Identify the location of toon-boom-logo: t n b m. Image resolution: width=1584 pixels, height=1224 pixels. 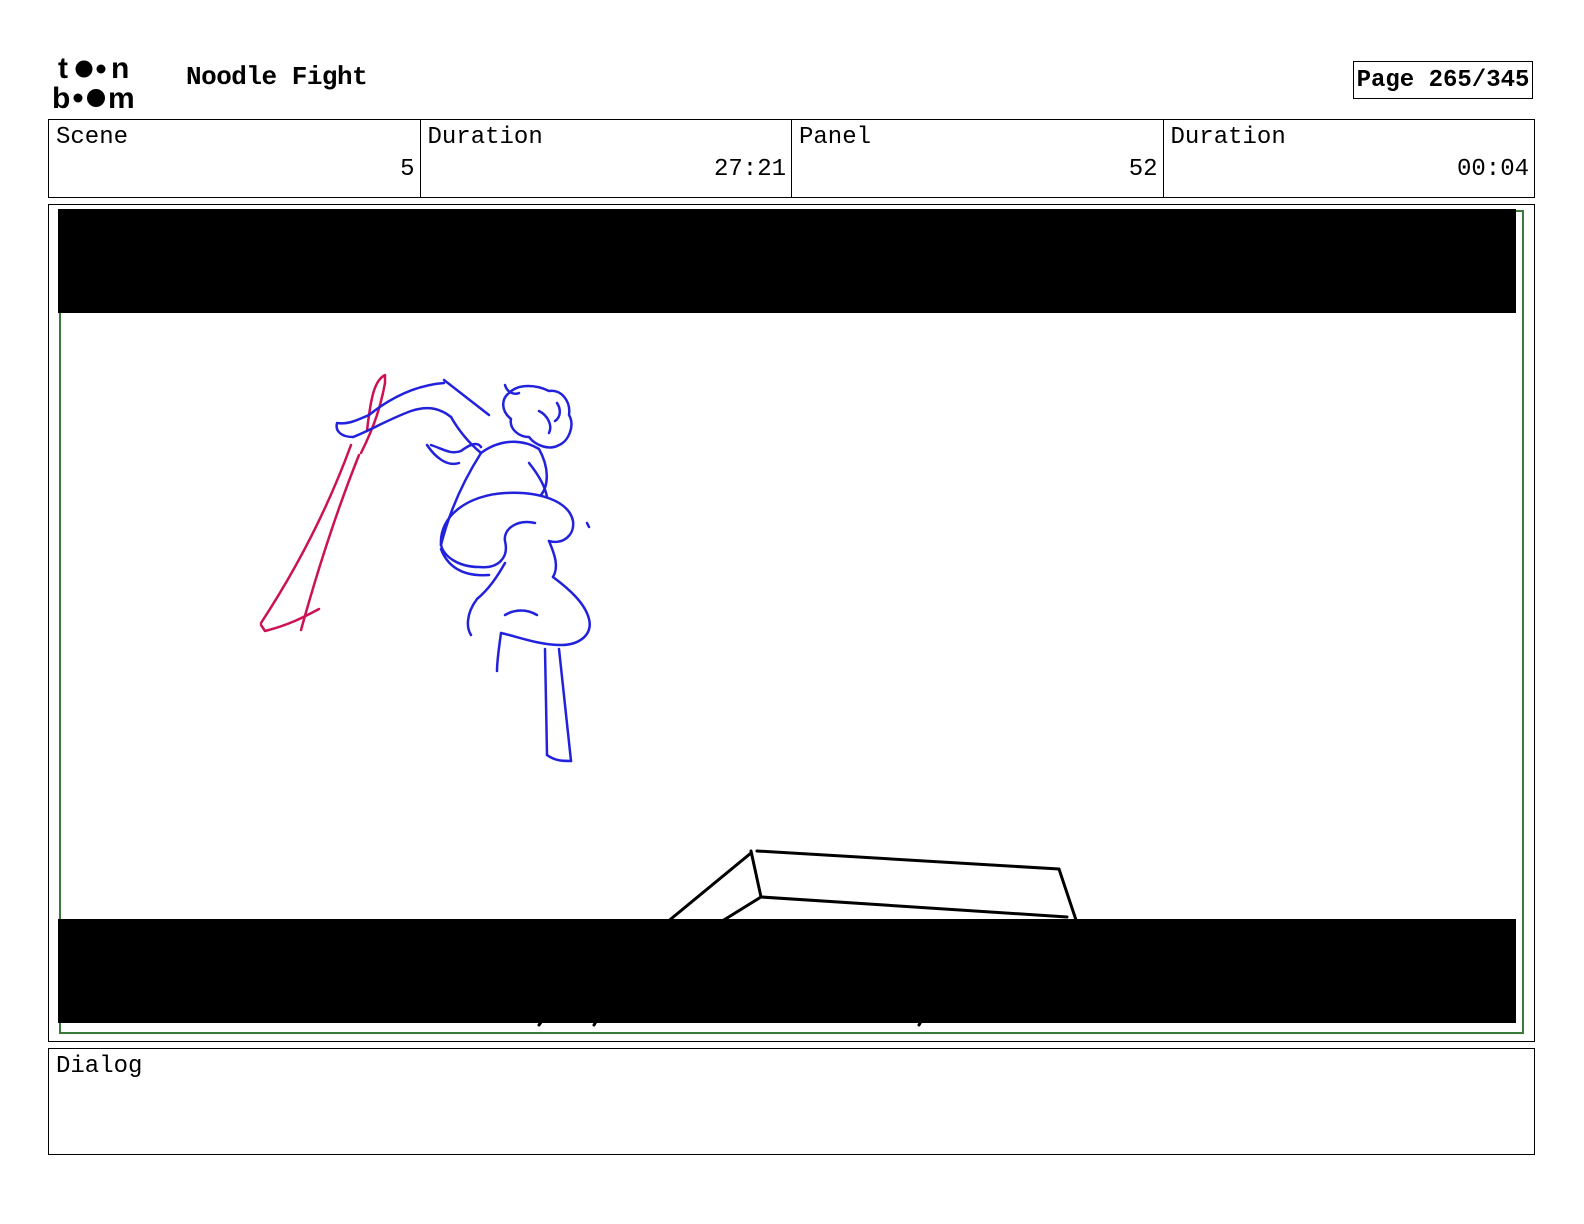
(108, 83).